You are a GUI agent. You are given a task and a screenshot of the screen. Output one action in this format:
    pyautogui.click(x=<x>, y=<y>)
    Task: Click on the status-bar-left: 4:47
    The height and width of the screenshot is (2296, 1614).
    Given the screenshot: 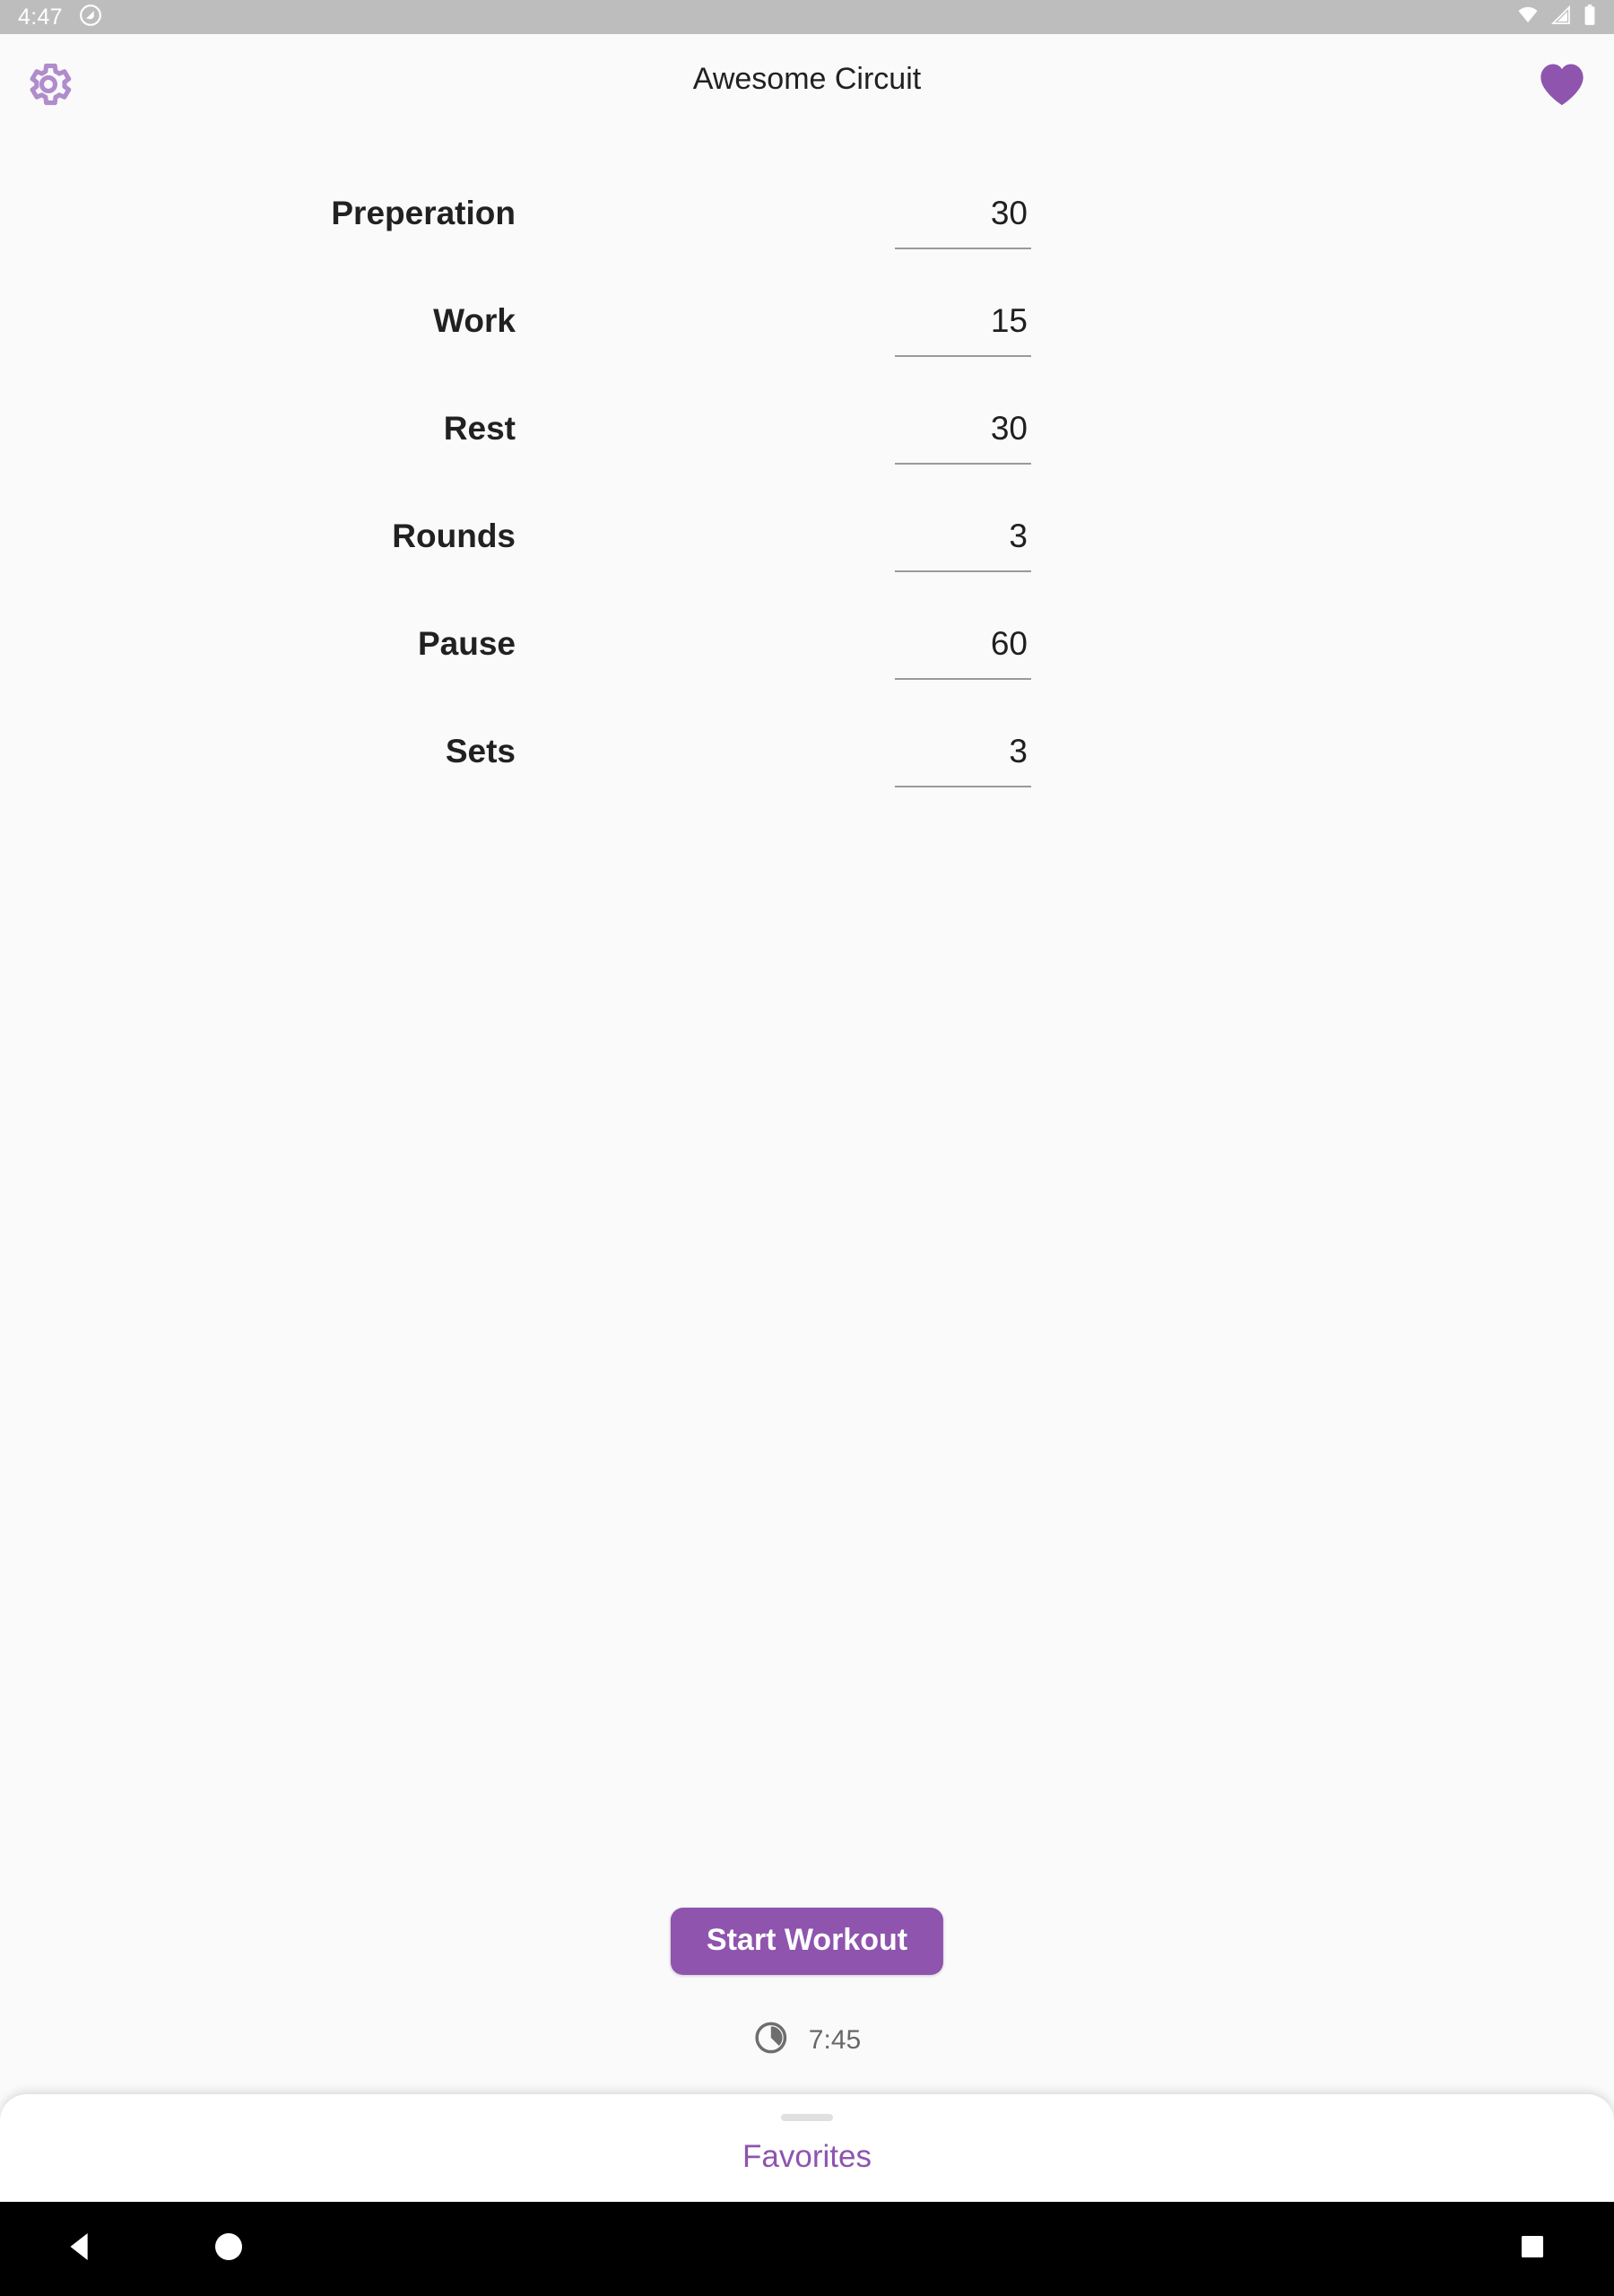 What is the action you would take?
    pyautogui.click(x=60, y=17)
    